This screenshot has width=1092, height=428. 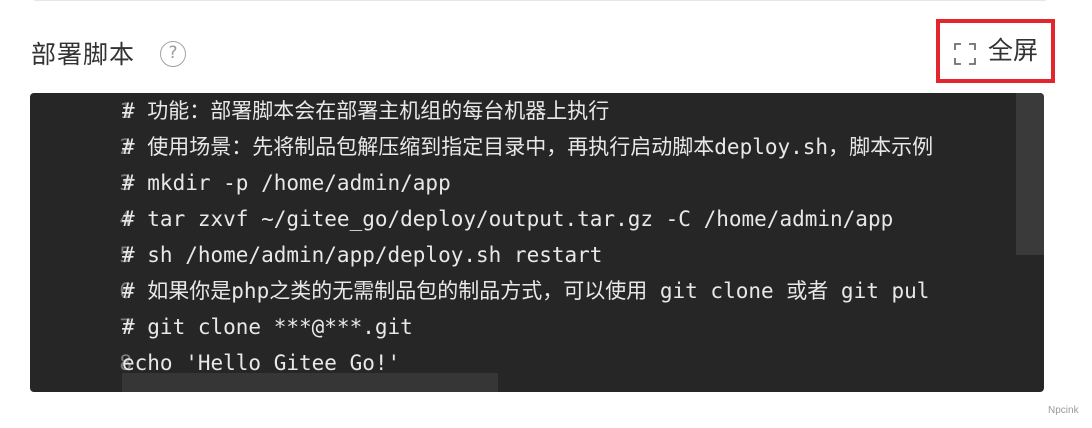 I want to click on line-text: # git clone ***@***.git, so click(x=267, y=327).